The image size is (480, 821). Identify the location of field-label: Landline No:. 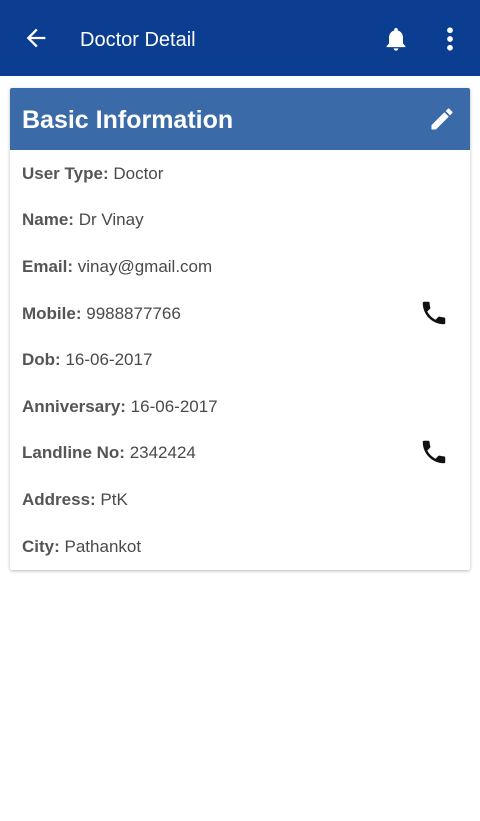
(73, 452).